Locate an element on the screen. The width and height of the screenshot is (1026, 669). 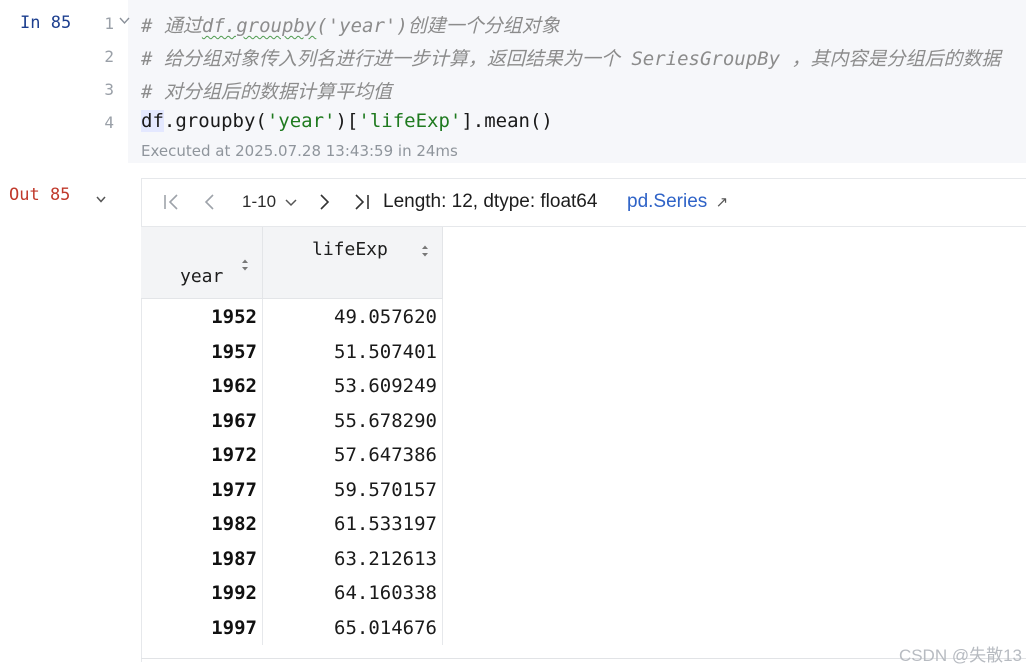
value-cell-lifeexp: 59.570157 is located at coordinates (385, 489).